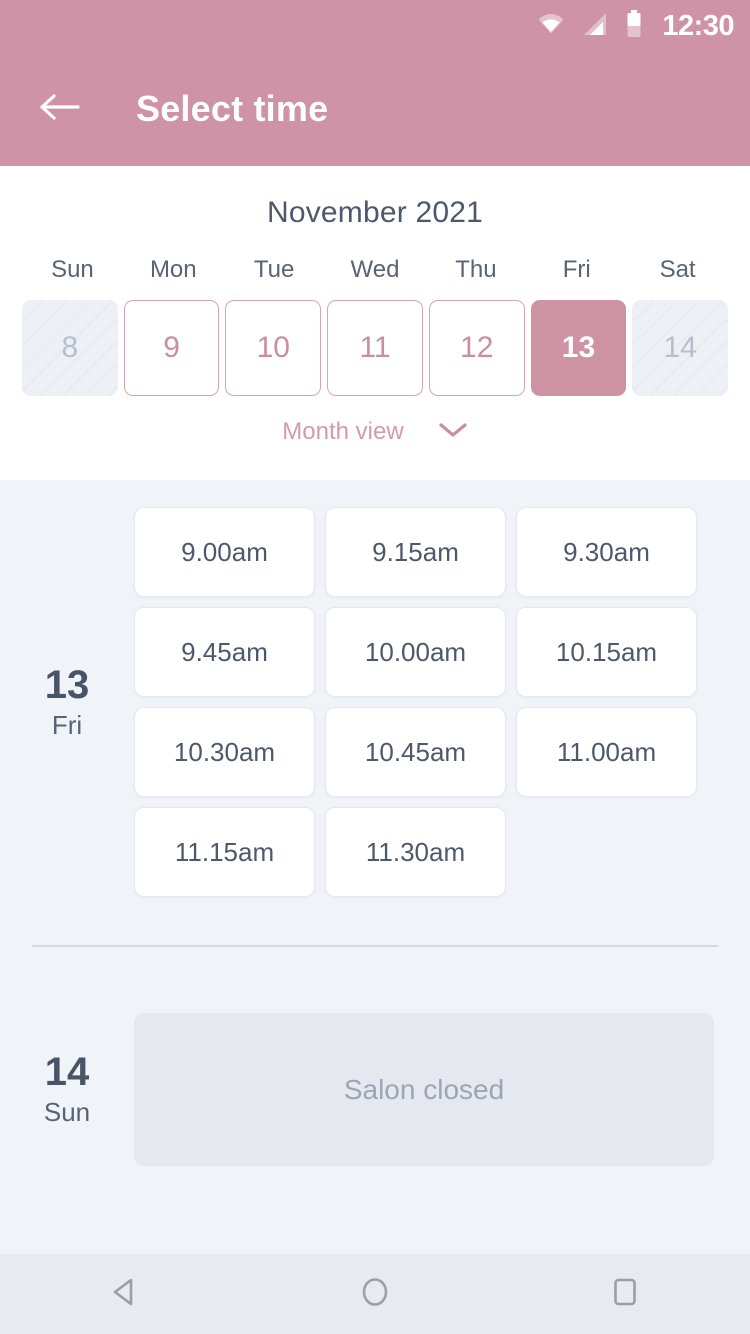  What do you see at coordinates (576, 269) in the screenshot?
I see `day-header-fri: Fri` at bounding box center [576, 269].